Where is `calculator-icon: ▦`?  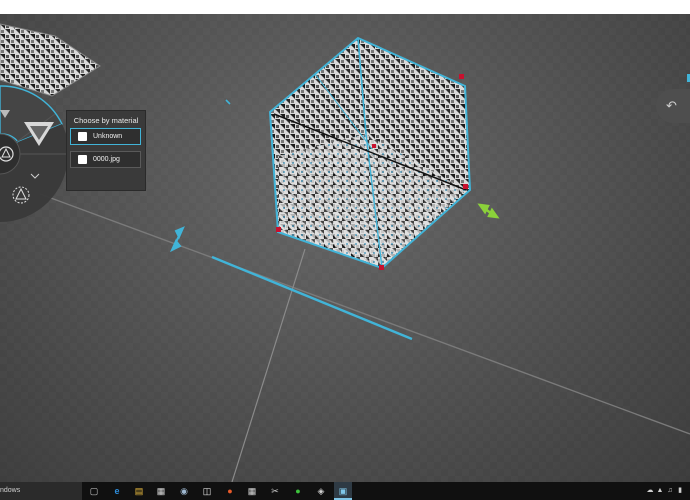
calculator-icon: ▦ is located at coordinates (252, 491).